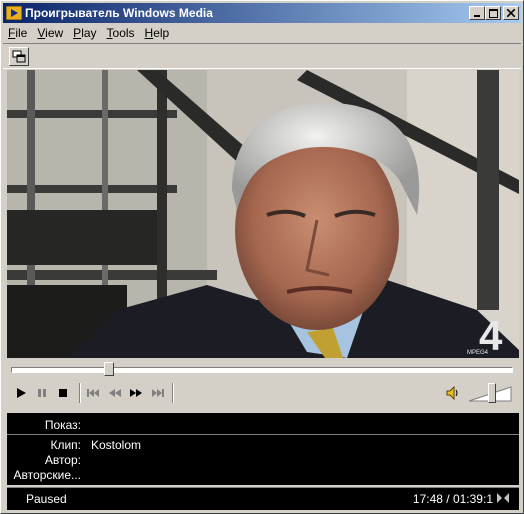 This screenshot has width=524, height=514. I want to click on menu-view-label: iew, so click(54, 33).